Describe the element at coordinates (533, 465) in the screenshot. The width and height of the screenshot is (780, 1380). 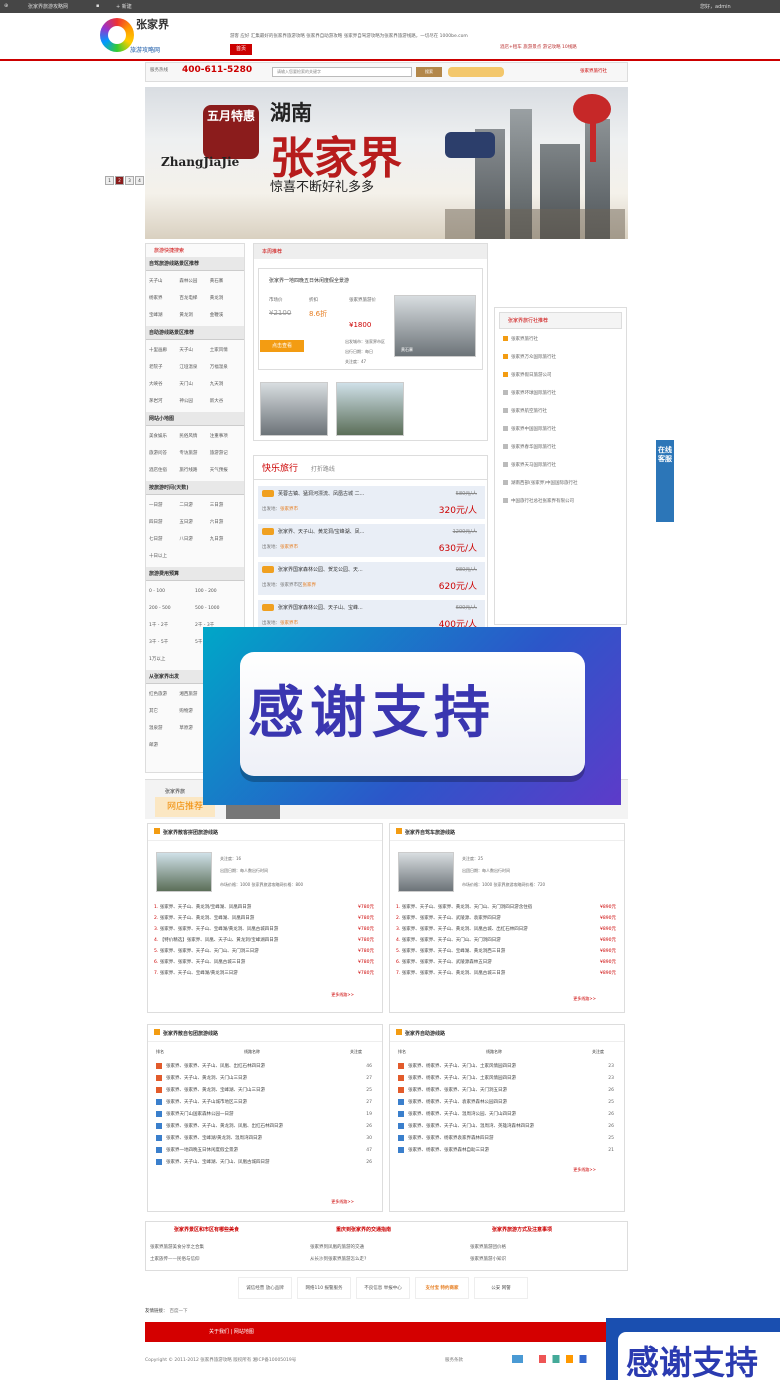
I see `agency-name: 张家界天马国际旅行社` at that location.